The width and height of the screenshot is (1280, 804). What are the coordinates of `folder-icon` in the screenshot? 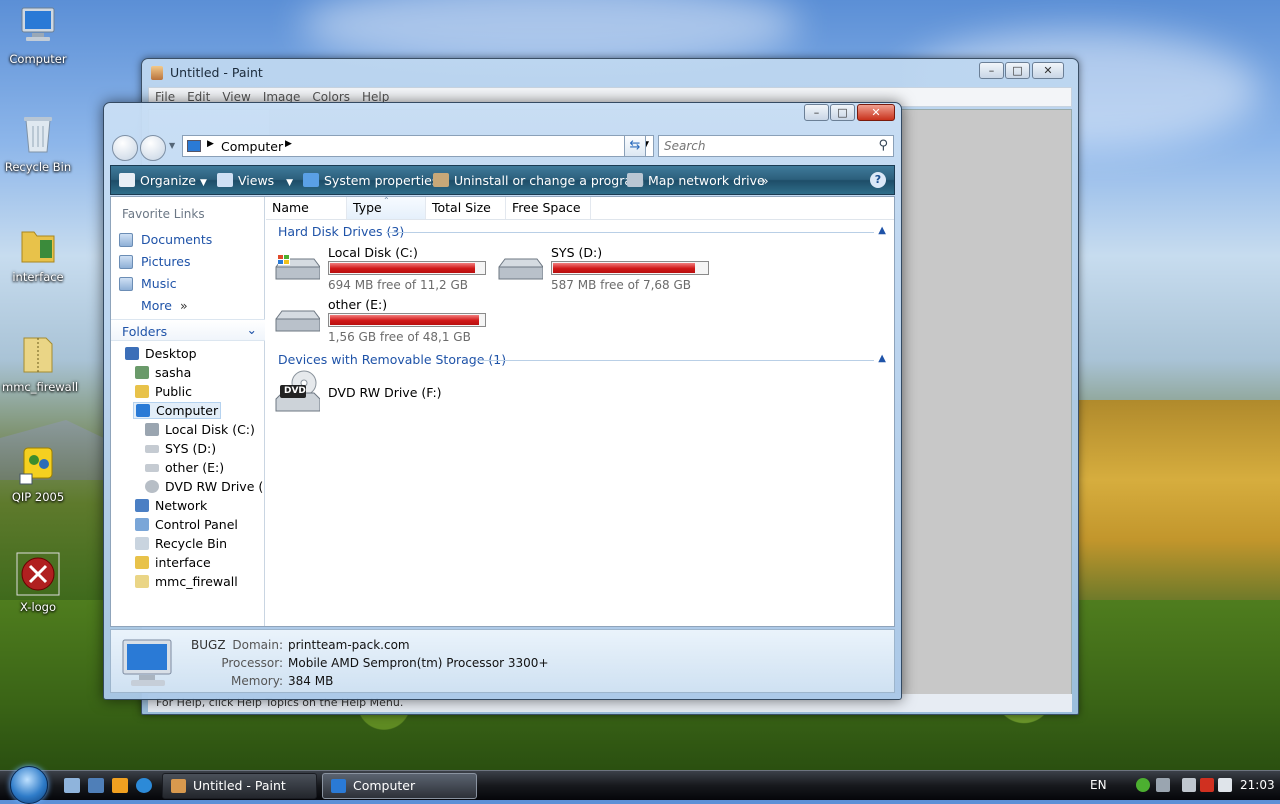 It's located at (38, 244).